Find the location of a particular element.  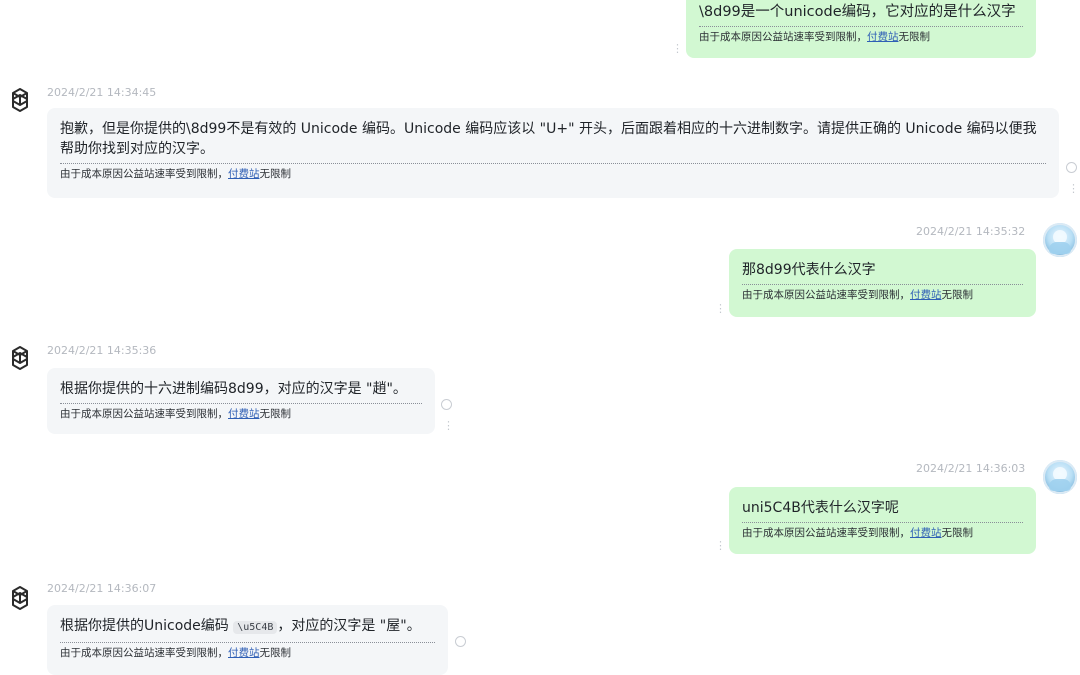

inline-code: \u5C4B is located at coordinates (255, 627).